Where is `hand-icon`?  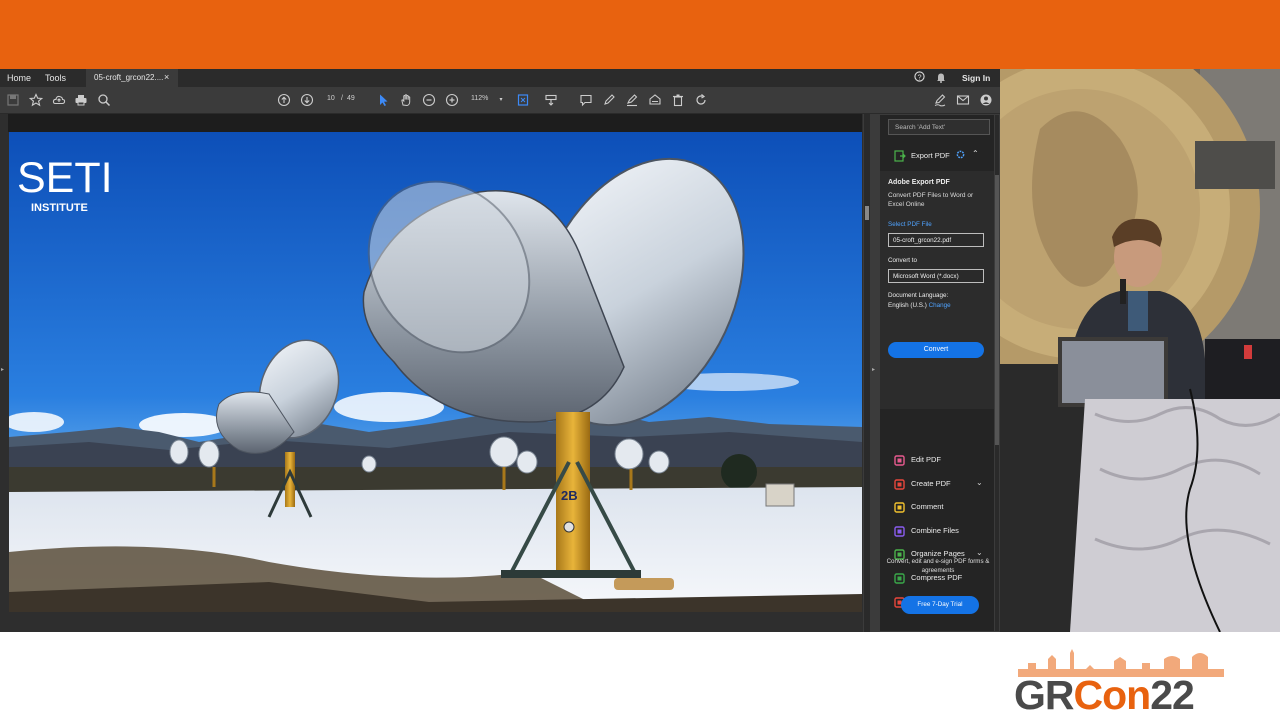
hand-icon is located at coordinates (406, 100).